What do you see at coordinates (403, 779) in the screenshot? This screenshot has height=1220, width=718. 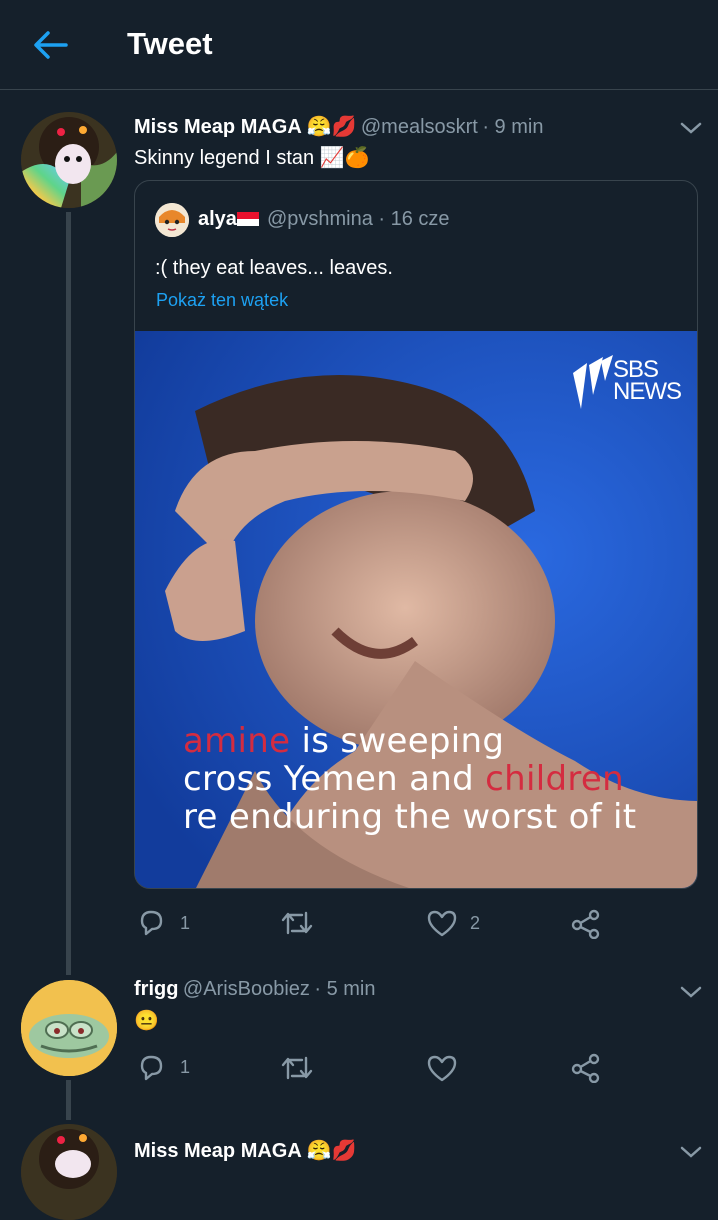 I see `video-caption-line: cross Yemen and children` at bounding box center [403, 779].